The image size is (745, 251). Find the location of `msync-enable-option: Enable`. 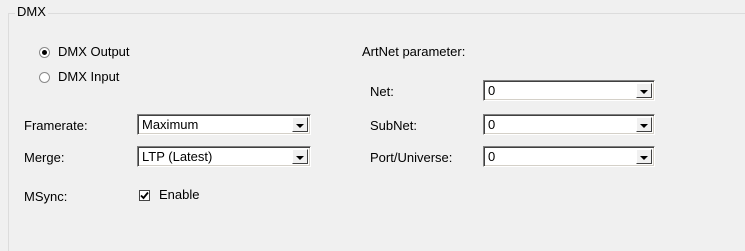

msync-enable-option: Enable is located at coordinates (169, 195).